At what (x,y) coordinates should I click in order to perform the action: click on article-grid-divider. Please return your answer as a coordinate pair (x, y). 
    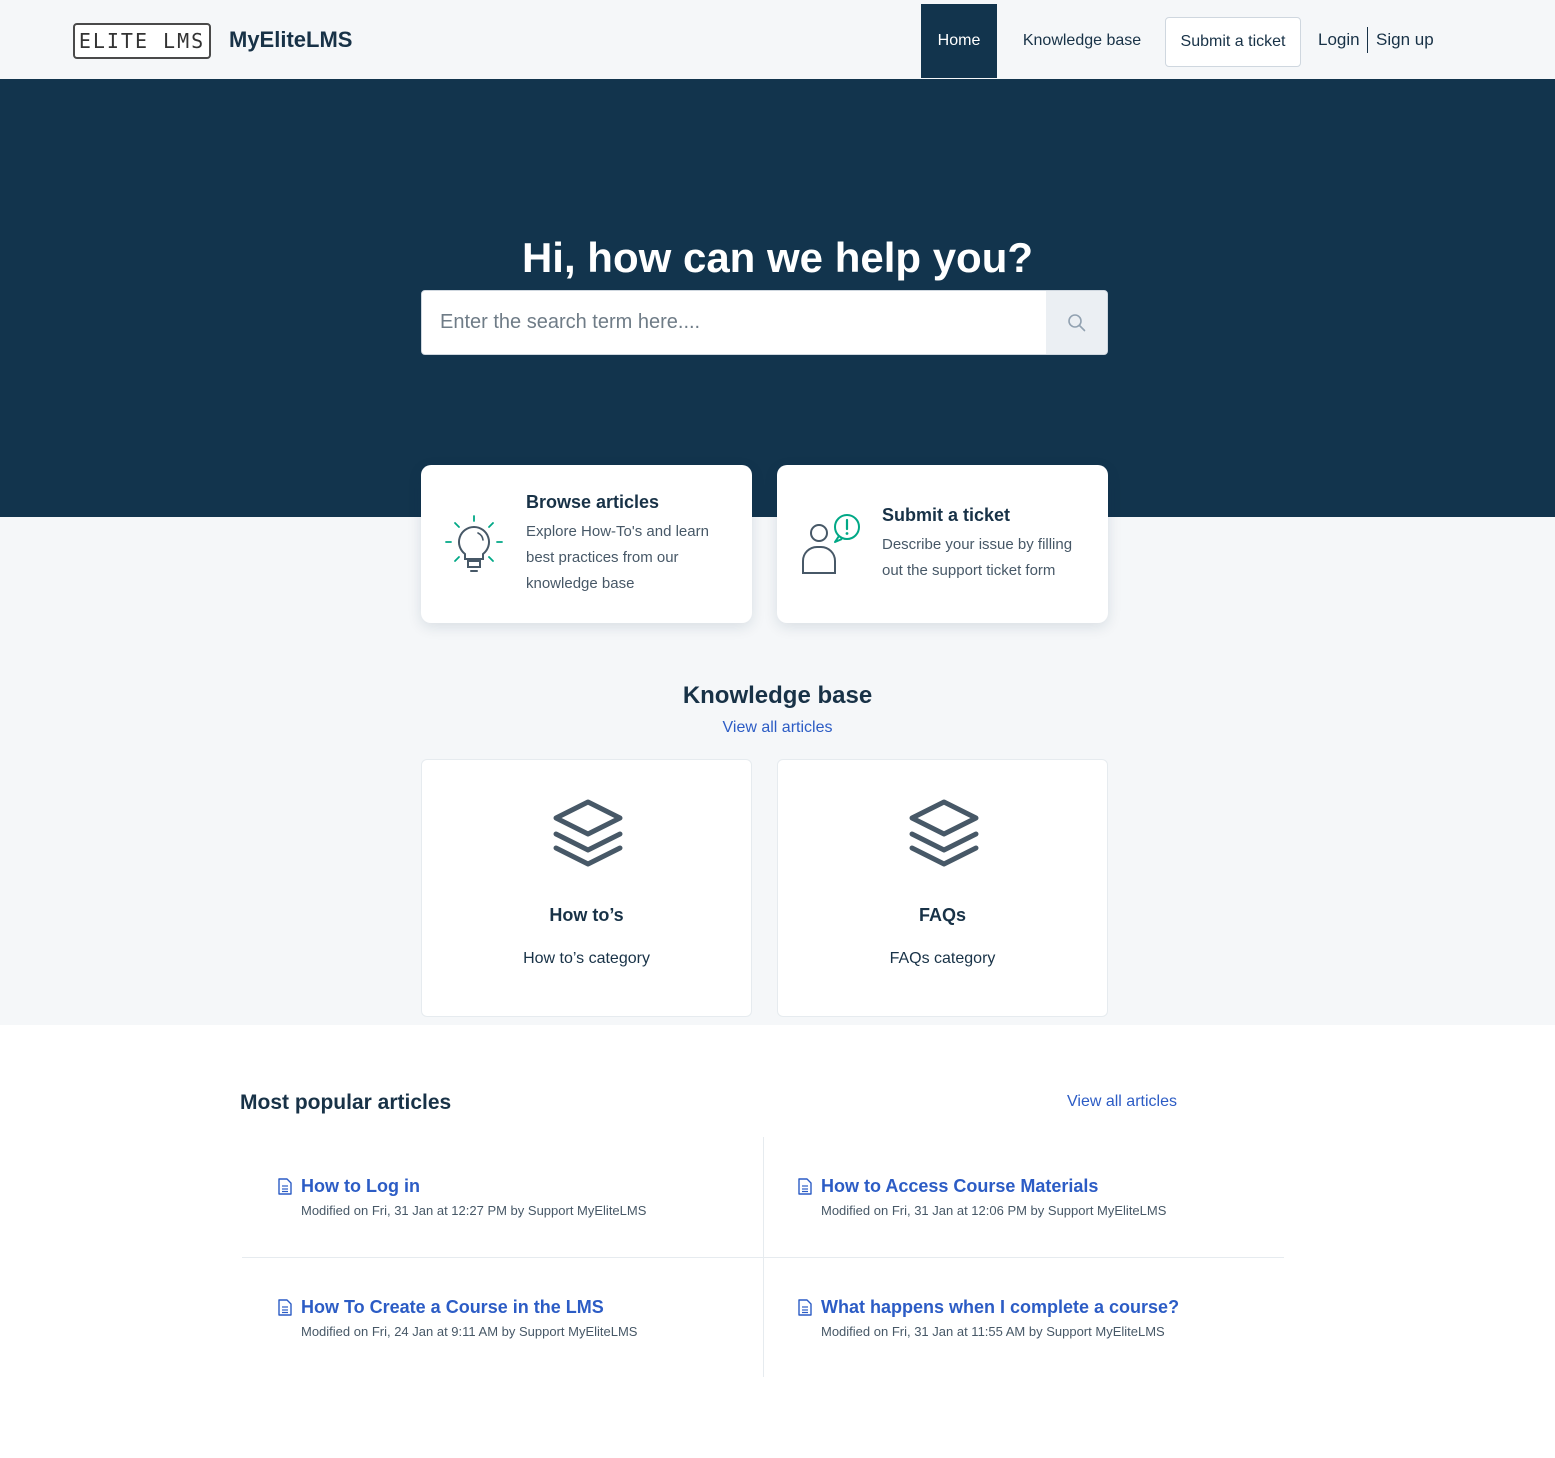
    Looking at the image, I should click on (763, 1257).